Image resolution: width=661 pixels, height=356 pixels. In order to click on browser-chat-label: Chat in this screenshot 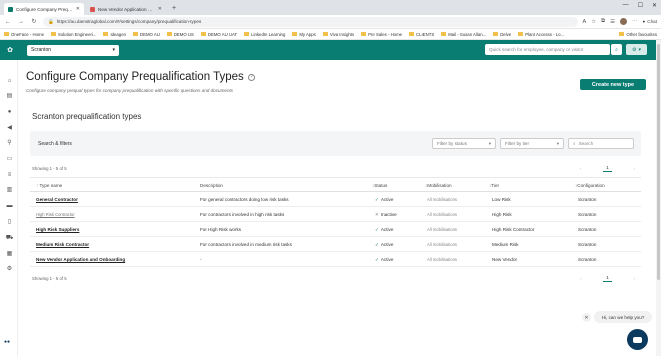, I will do `click(652, 21)`.